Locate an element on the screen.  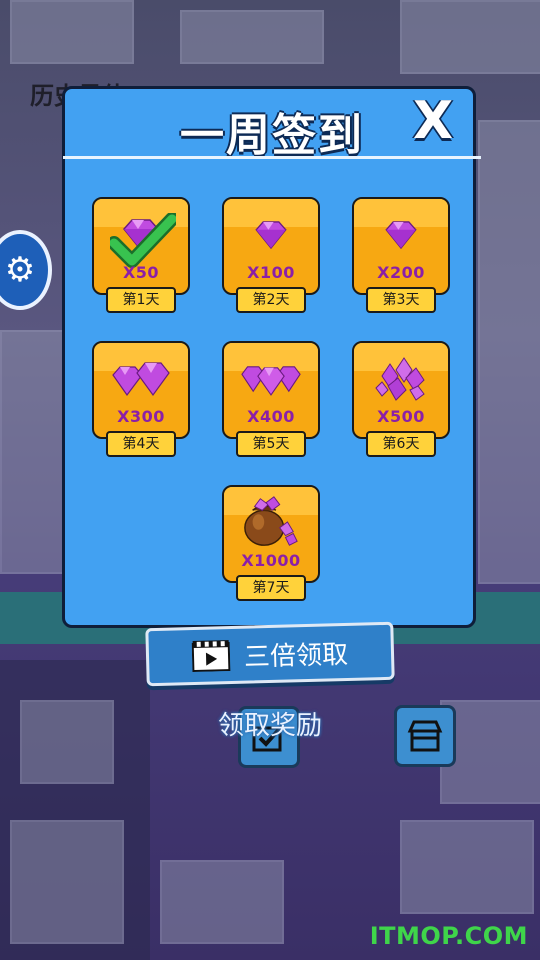
gem-pile-icon is located at coordinates (401, 379).